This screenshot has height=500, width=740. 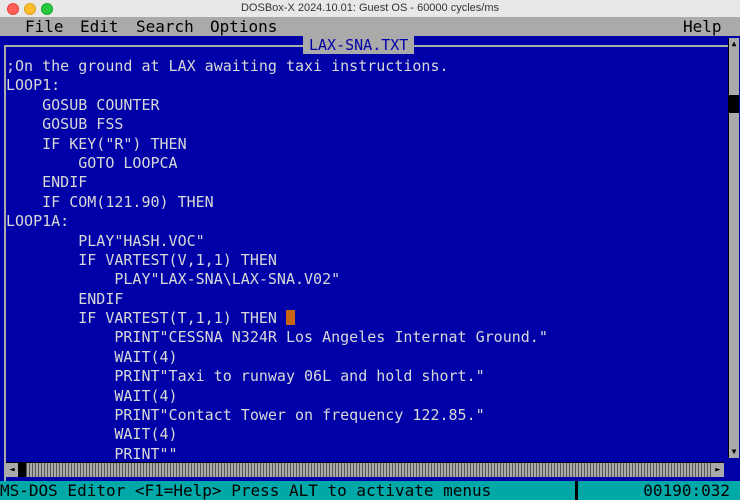 I want to click on cursor-position: 00190:032, so click(x=686, y=490).